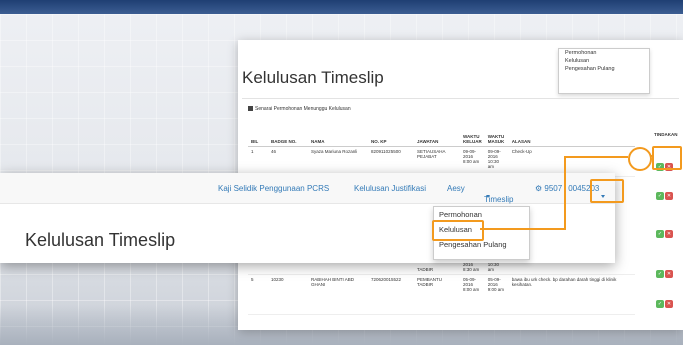 This screenshot has width=683, height=345. Describe the element at coordinates (496, 161) in the screenshot. I see `cell-masuk: 09-09-2016 10:30 am` at that location.